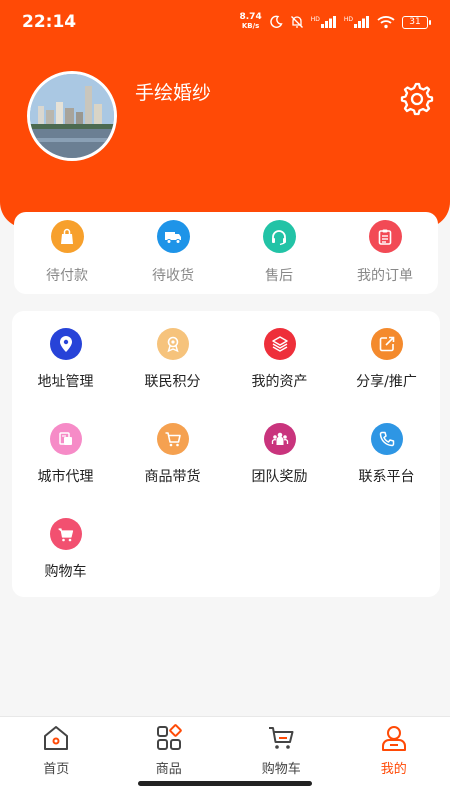  I want to click on order-label: 待收货, so click(173, 276).